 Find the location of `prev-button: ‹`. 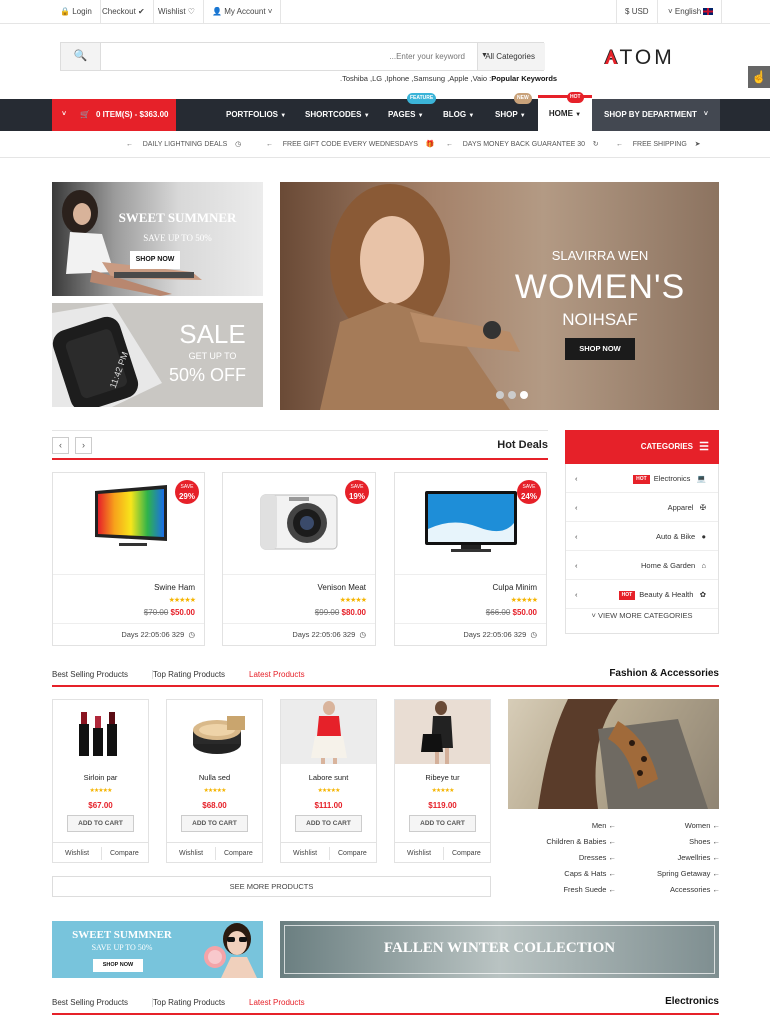

prev-button: ‹ is located at coordinates (60, 445).